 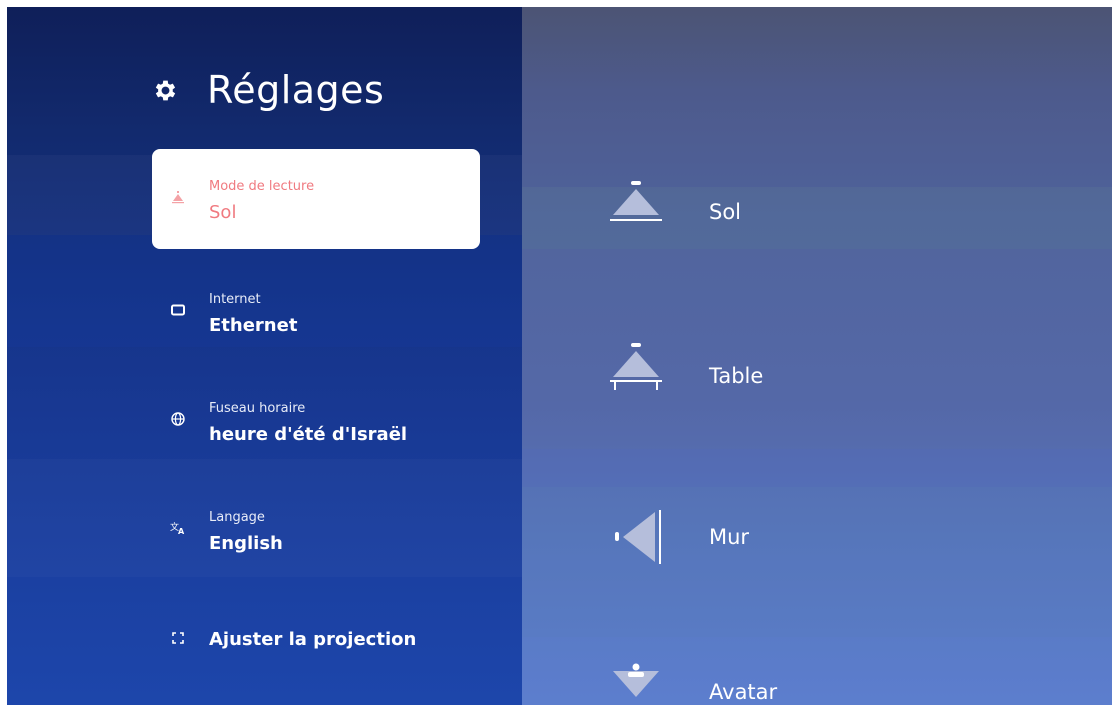 I want to click on mode-option-sol: Sol, so click(x=674, y=212).